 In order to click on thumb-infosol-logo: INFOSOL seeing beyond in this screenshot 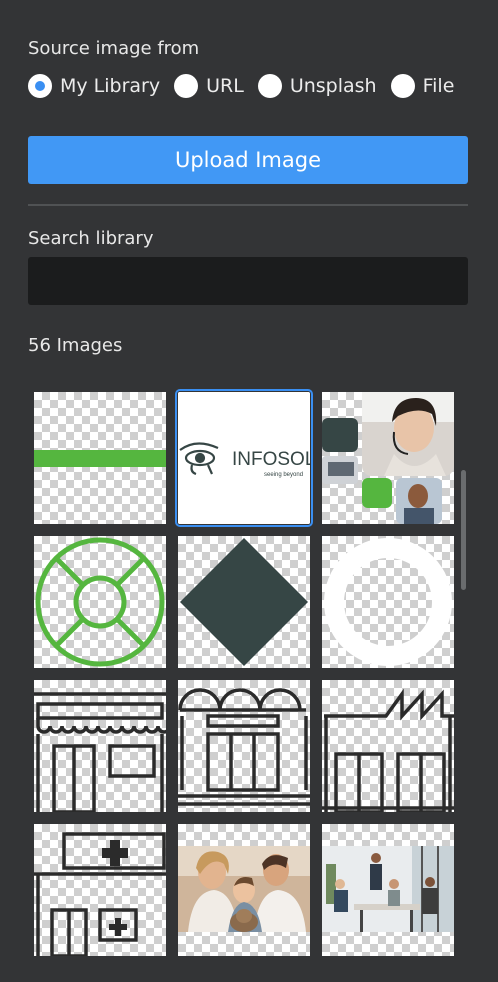, I will do `click(244, 458)`.